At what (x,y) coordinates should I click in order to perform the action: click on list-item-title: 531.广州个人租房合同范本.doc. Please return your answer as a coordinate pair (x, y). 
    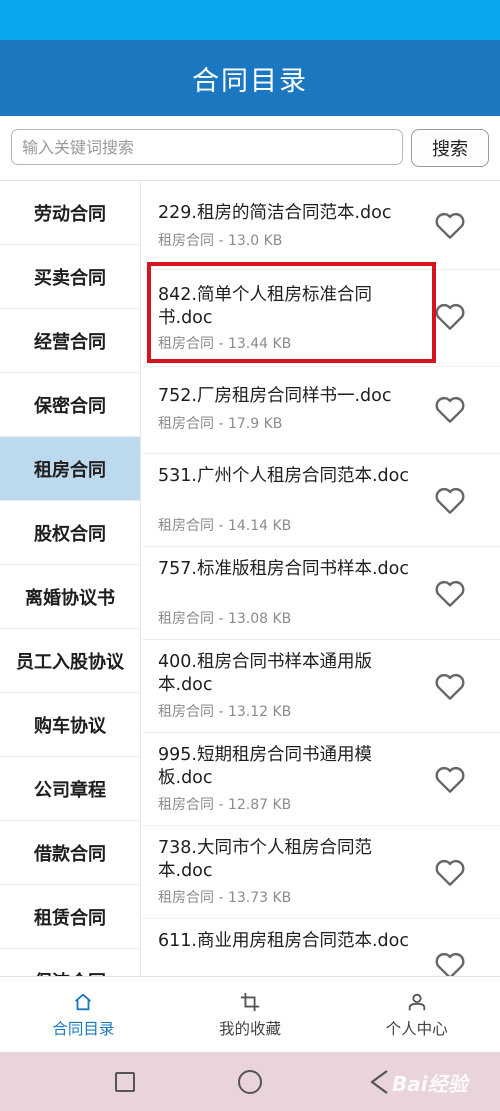
    Looking at the image, I should click on (283, 476).